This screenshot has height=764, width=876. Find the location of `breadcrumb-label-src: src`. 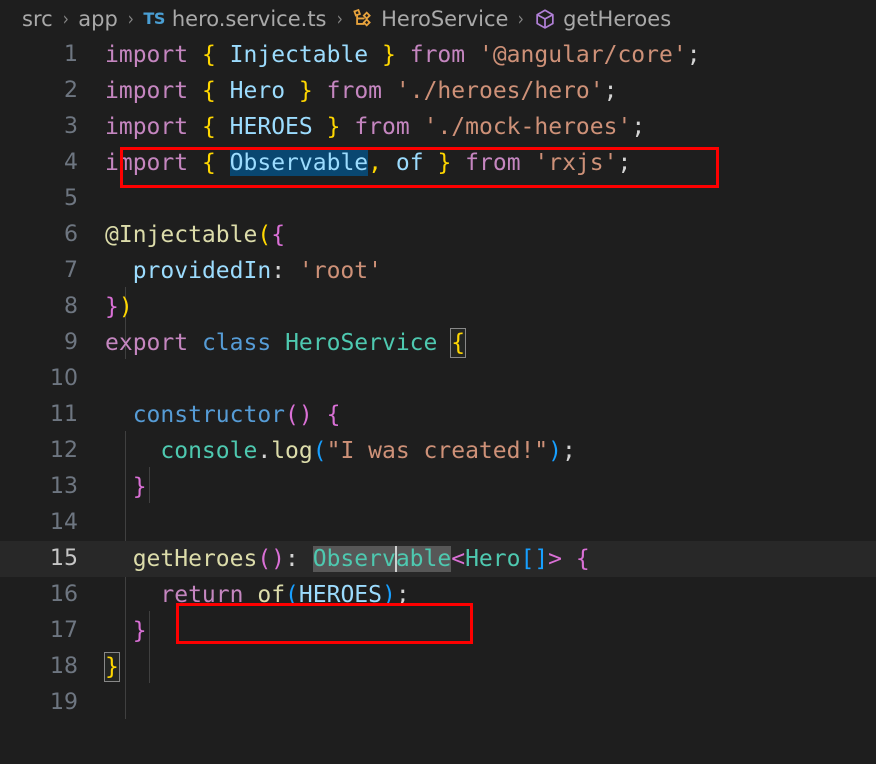

breadcrumb-label-src: src is located at coordinates (37, 18).